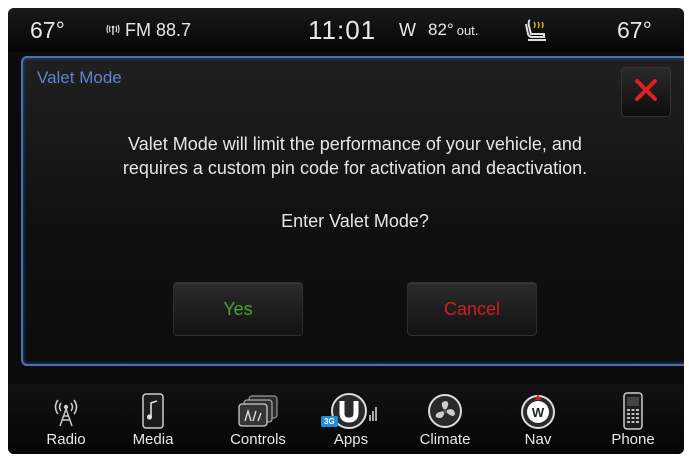 The image size is (689, 461). I want to click on close-button, so click(646, 92).